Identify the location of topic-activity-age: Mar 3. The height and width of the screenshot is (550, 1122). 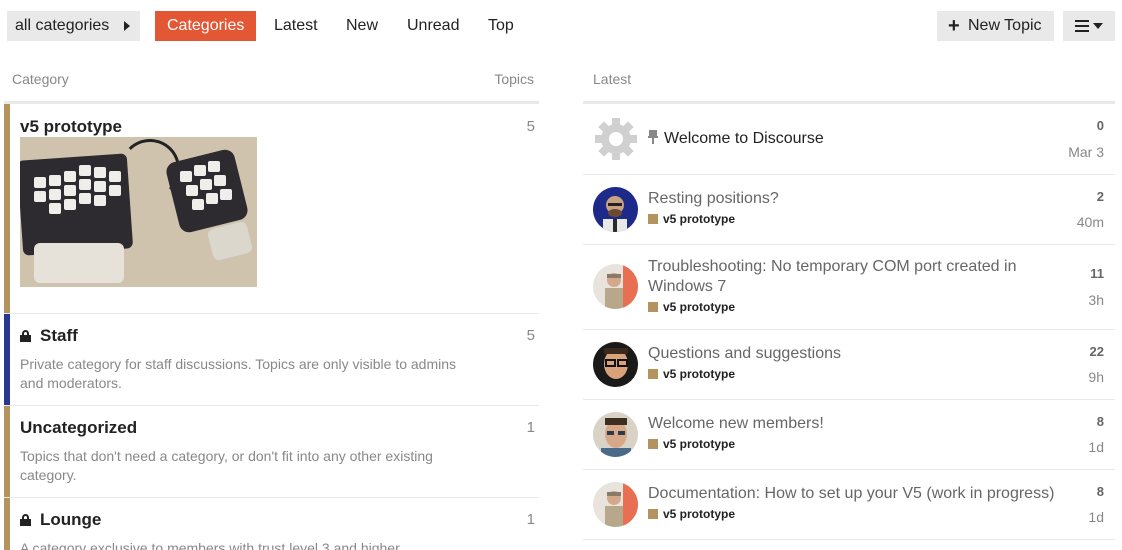
(1086, 152).